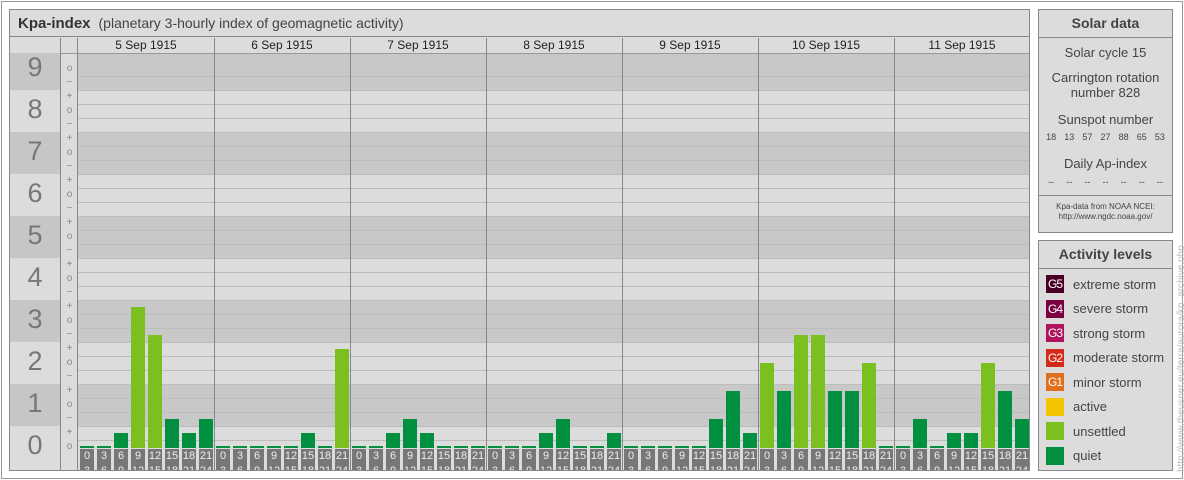 The width and height of the screenshot is (1184, 480). What do you see at coordinates (1119, 358) in the screenshot?
I see `legend-label: moderate storm` at bounding box center [1119, 358].